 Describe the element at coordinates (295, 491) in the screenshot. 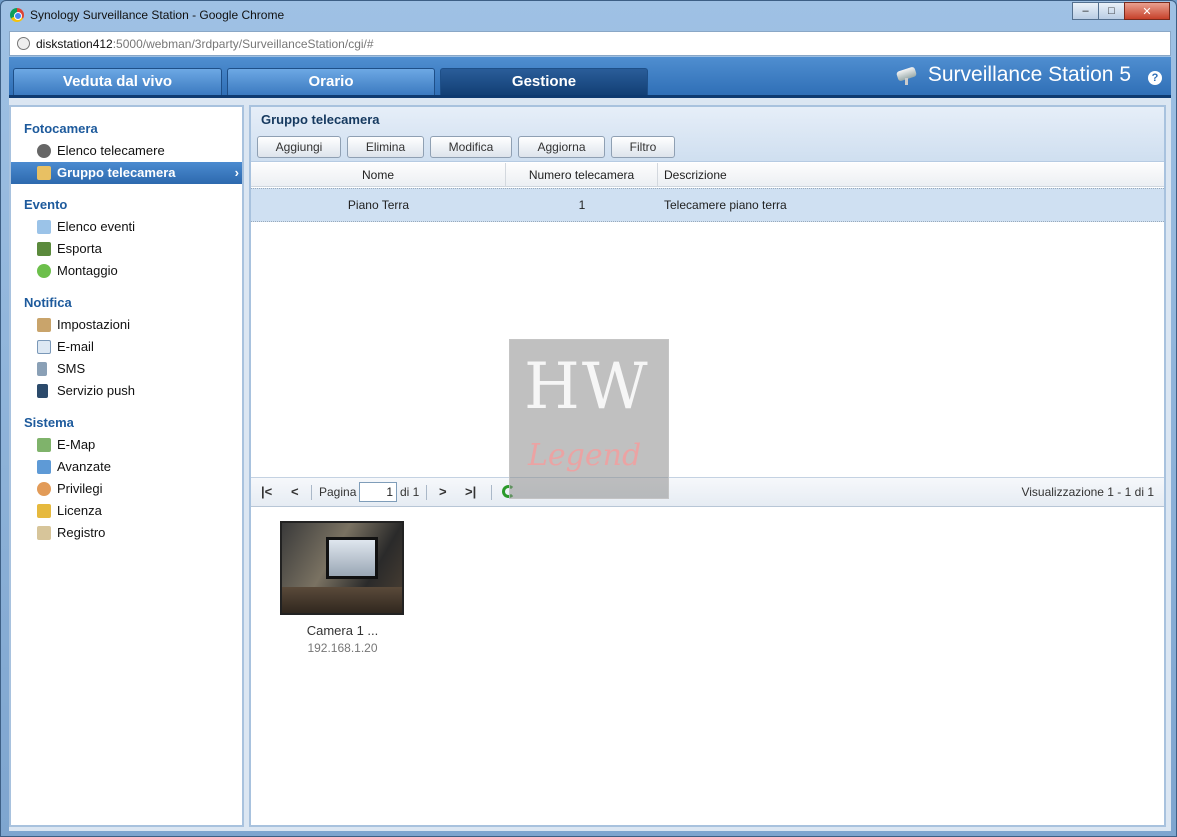

I see `prev-page-icon: <` at that location.